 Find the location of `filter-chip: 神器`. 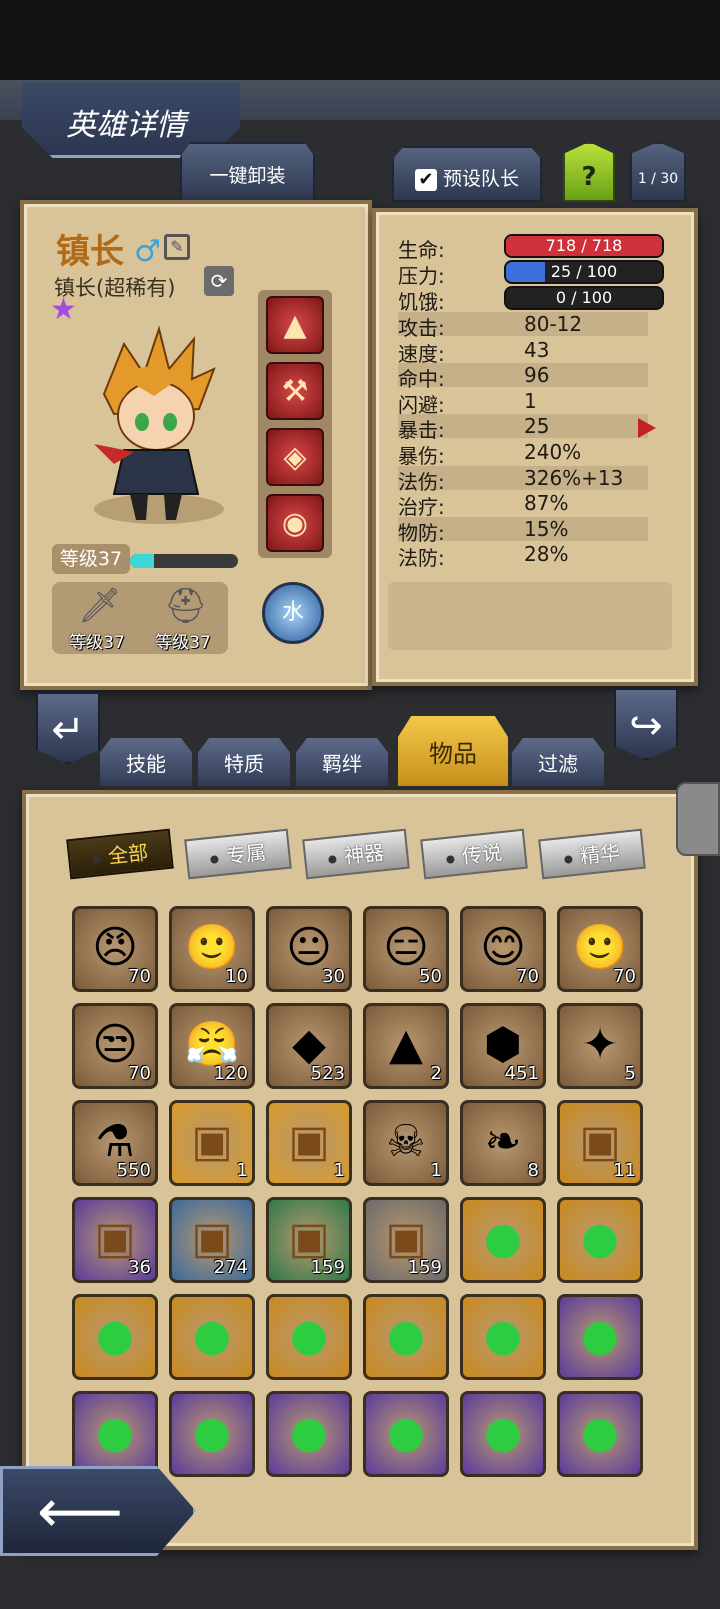

filter-chip: 神器 is located at coordinates (356, 854).